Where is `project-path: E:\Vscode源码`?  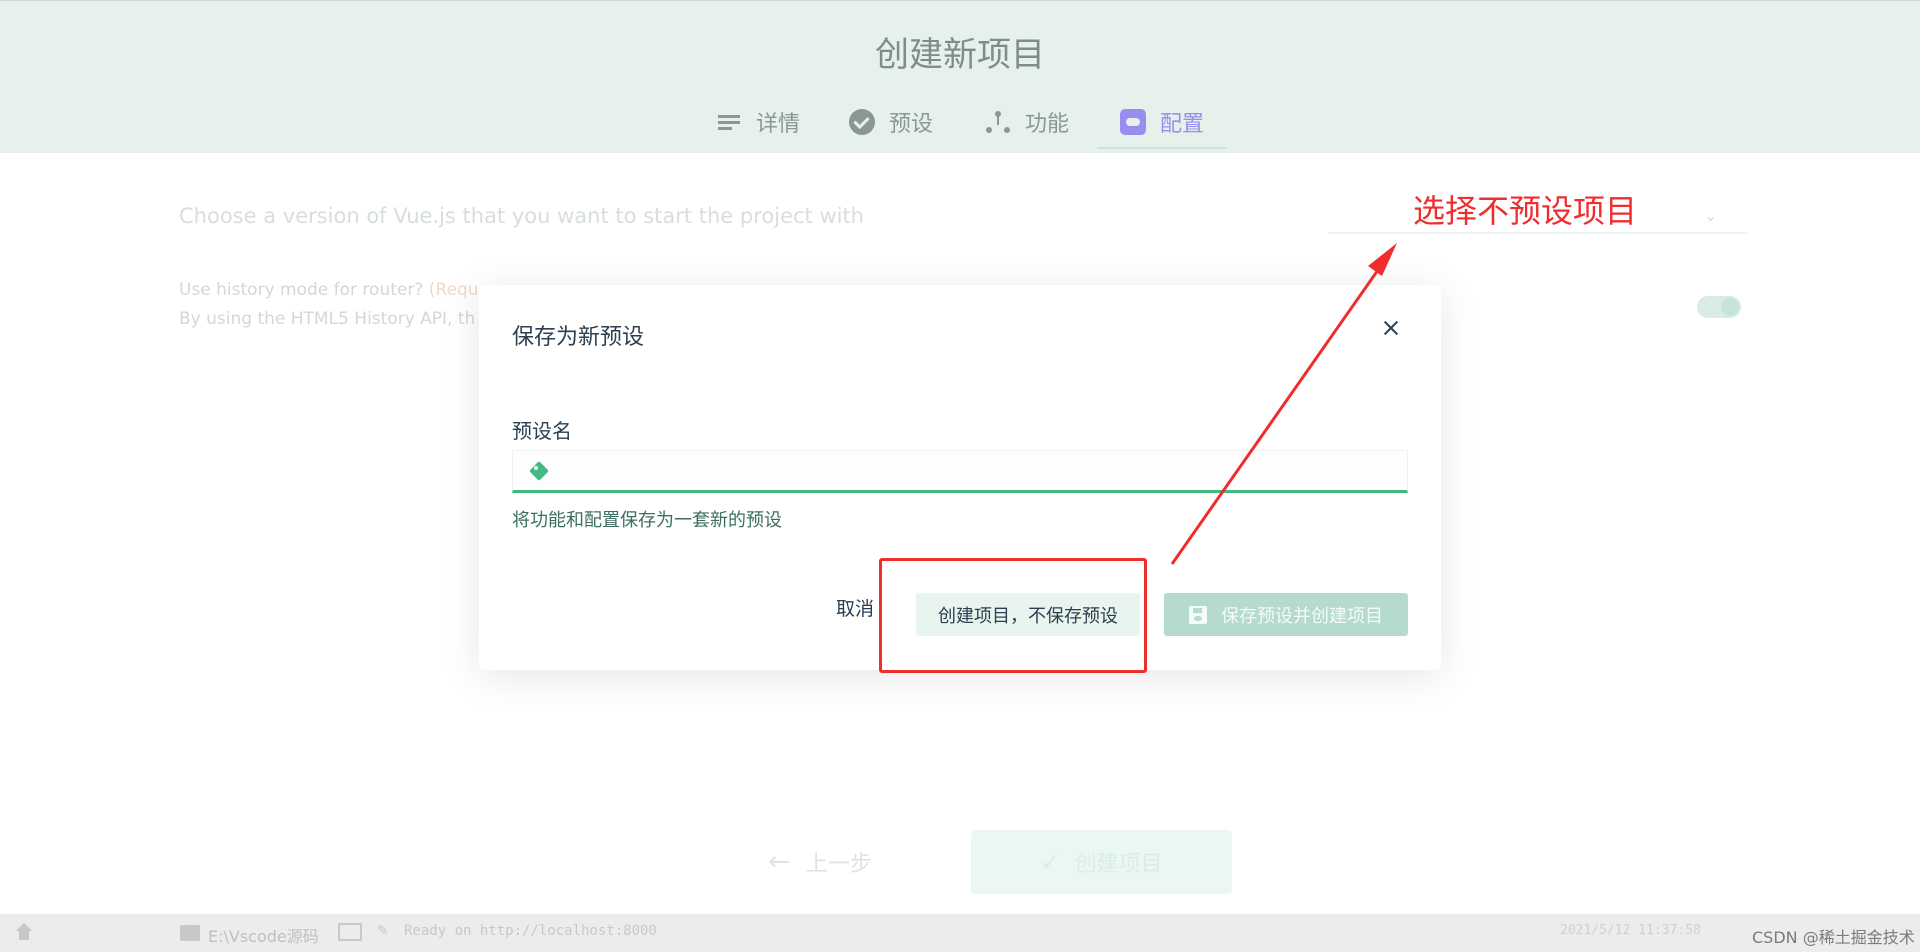 project-path: E:\Vscode源码 is located at coordinates (263, 935).